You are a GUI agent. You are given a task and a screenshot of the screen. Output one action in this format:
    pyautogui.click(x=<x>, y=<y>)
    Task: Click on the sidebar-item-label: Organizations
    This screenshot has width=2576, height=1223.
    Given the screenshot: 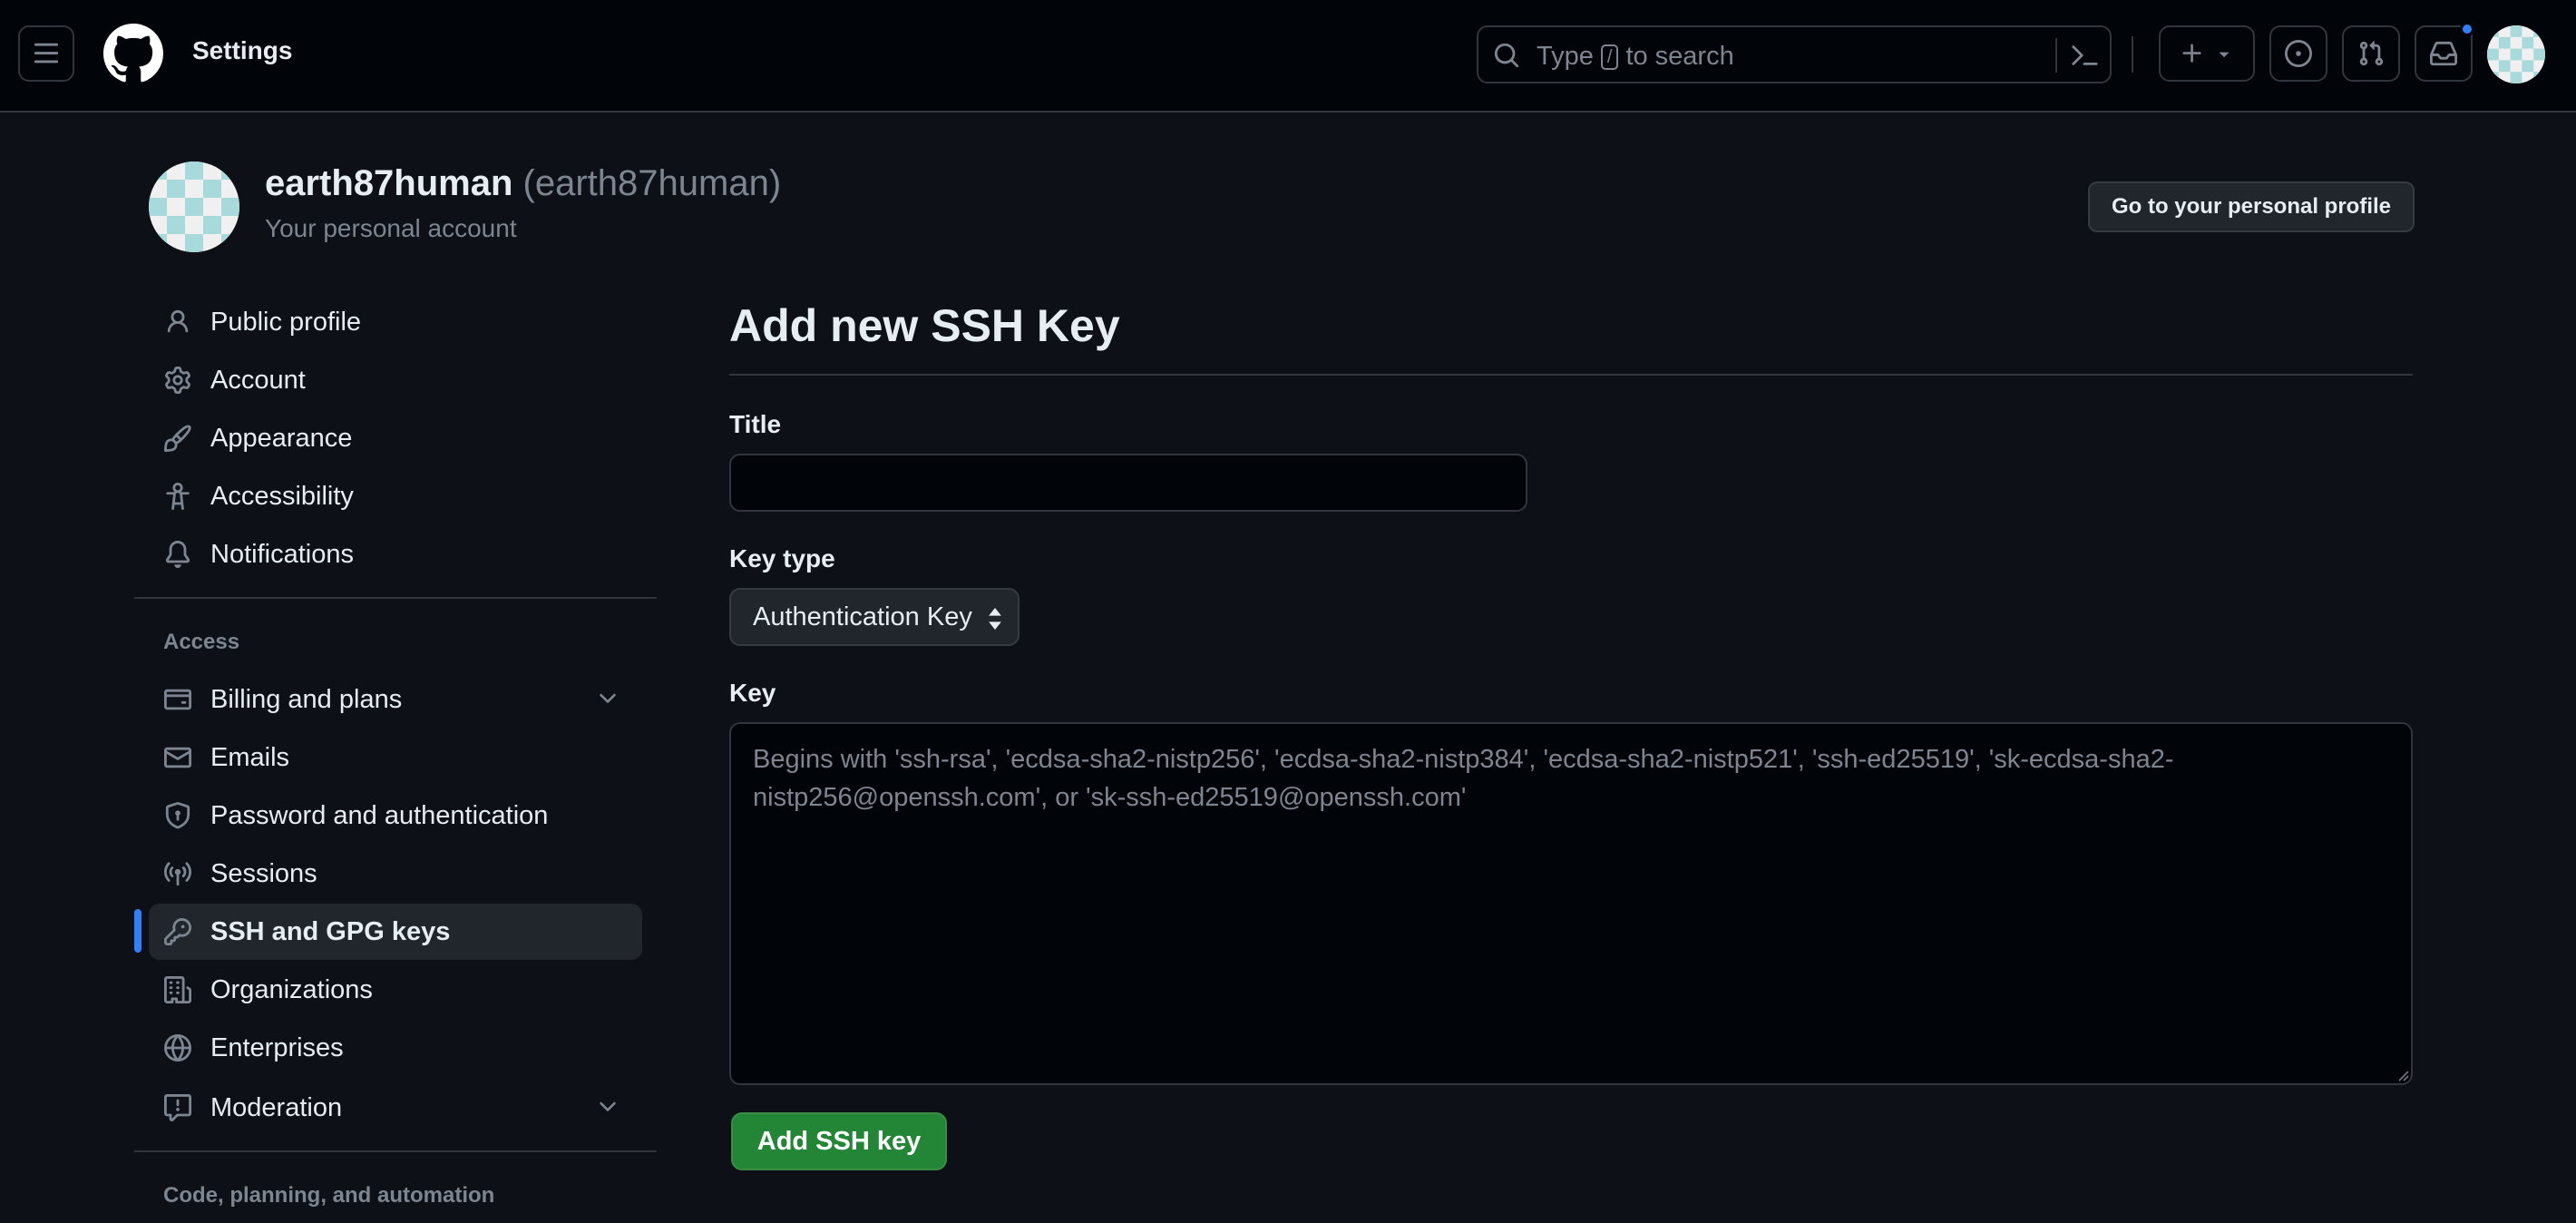 What is the action you would take?
    pyautogui.click(x=291, y=989)
    